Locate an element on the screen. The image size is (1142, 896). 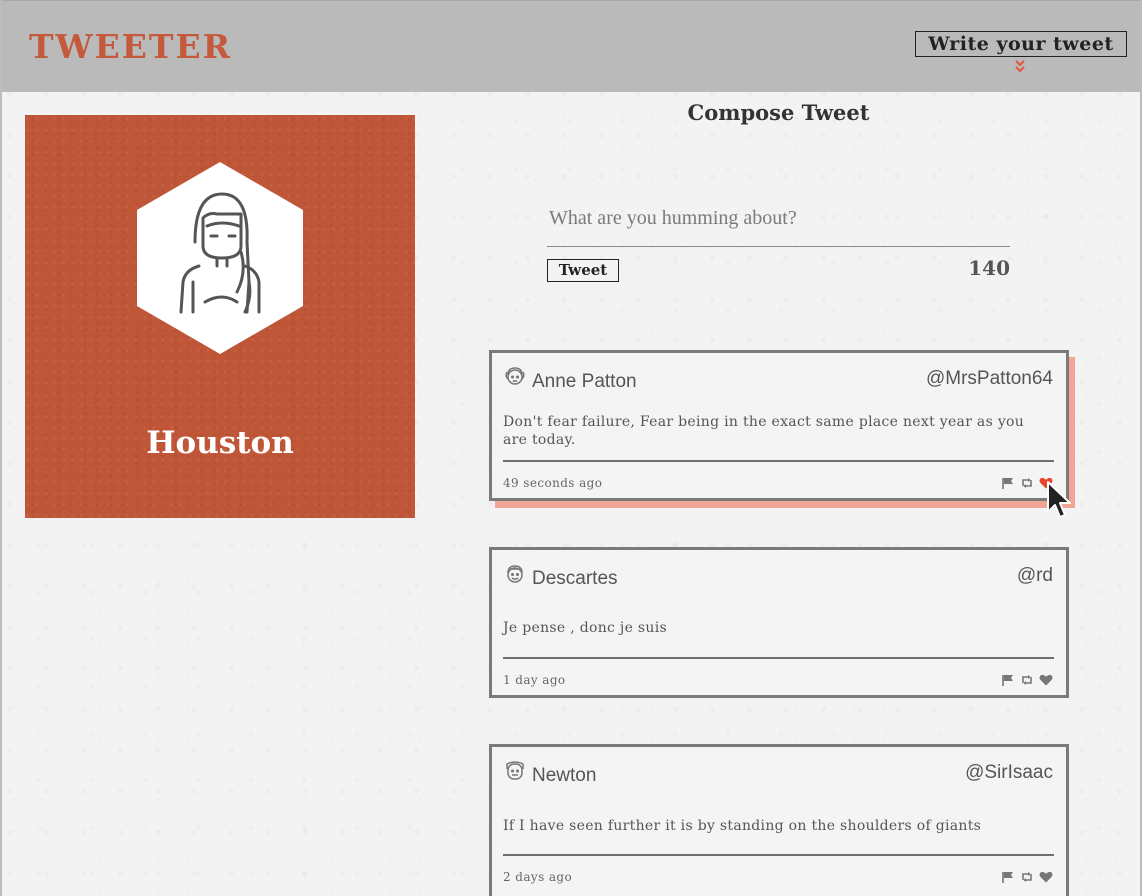
tweet-timestamp: 2 days ago is located at coordinates (538, 877).